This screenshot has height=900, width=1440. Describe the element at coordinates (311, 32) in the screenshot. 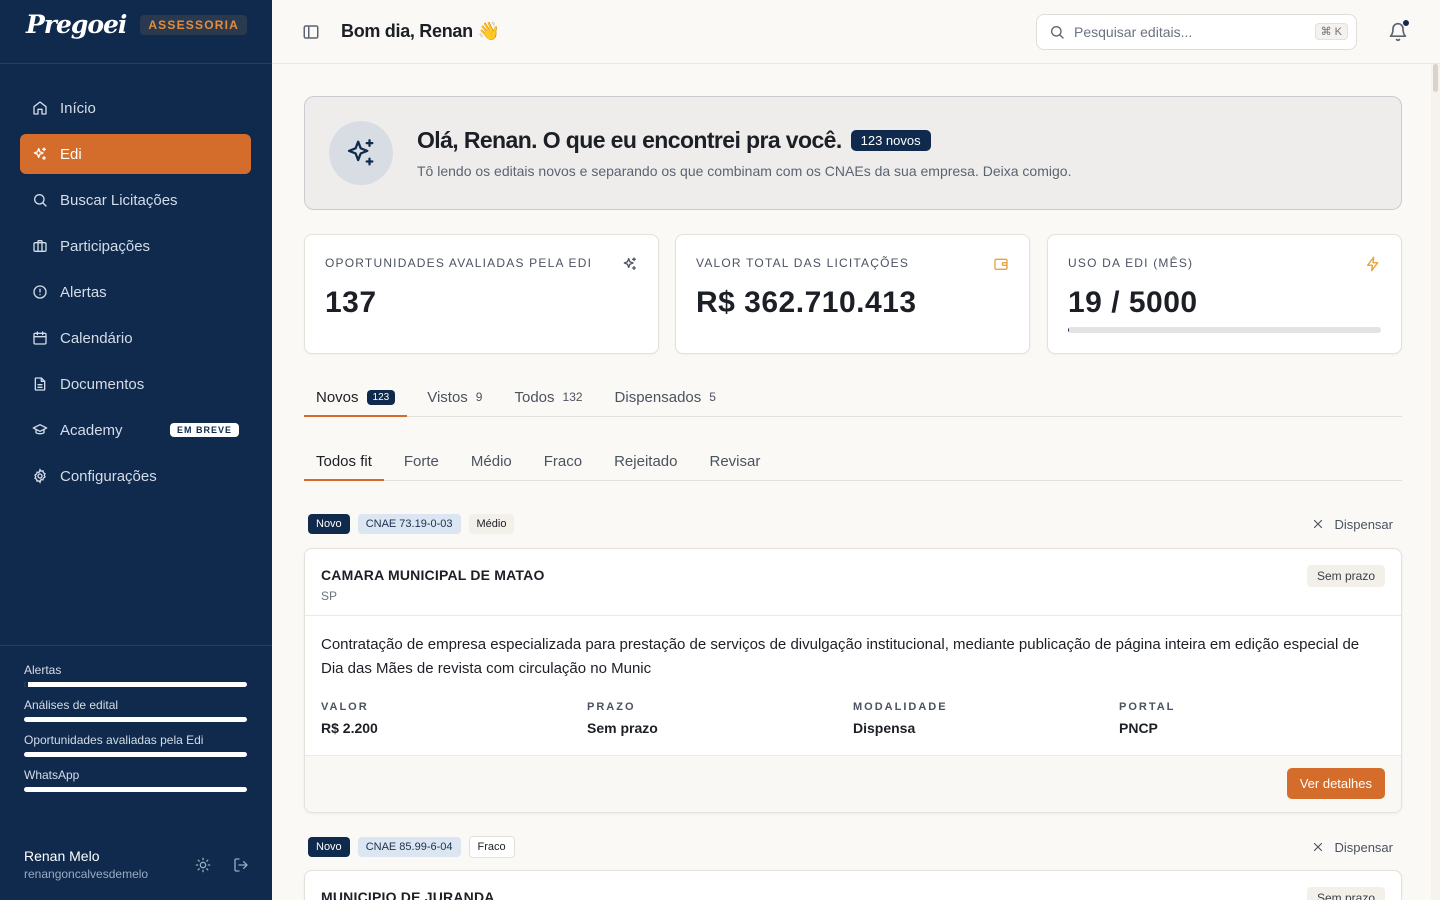

I see `sidebar-toggle-icon` at that location.